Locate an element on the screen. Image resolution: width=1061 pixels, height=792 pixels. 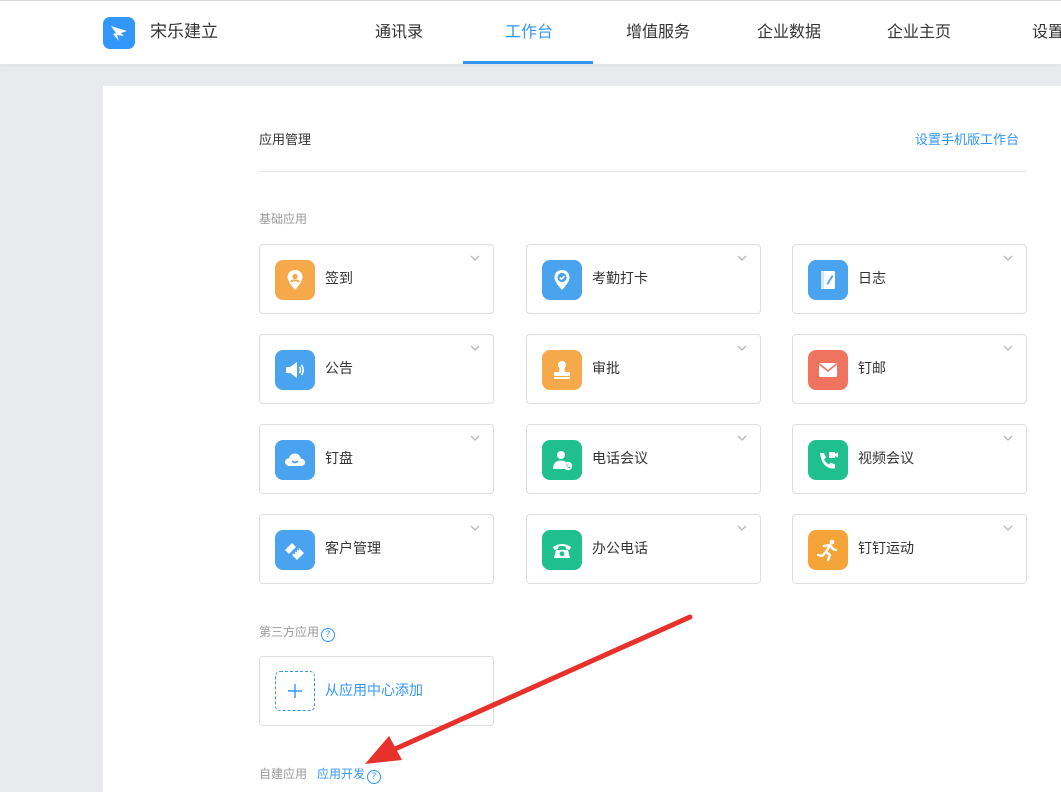
app-card-crm: 客户管理 is located at coordinates (376, 549).